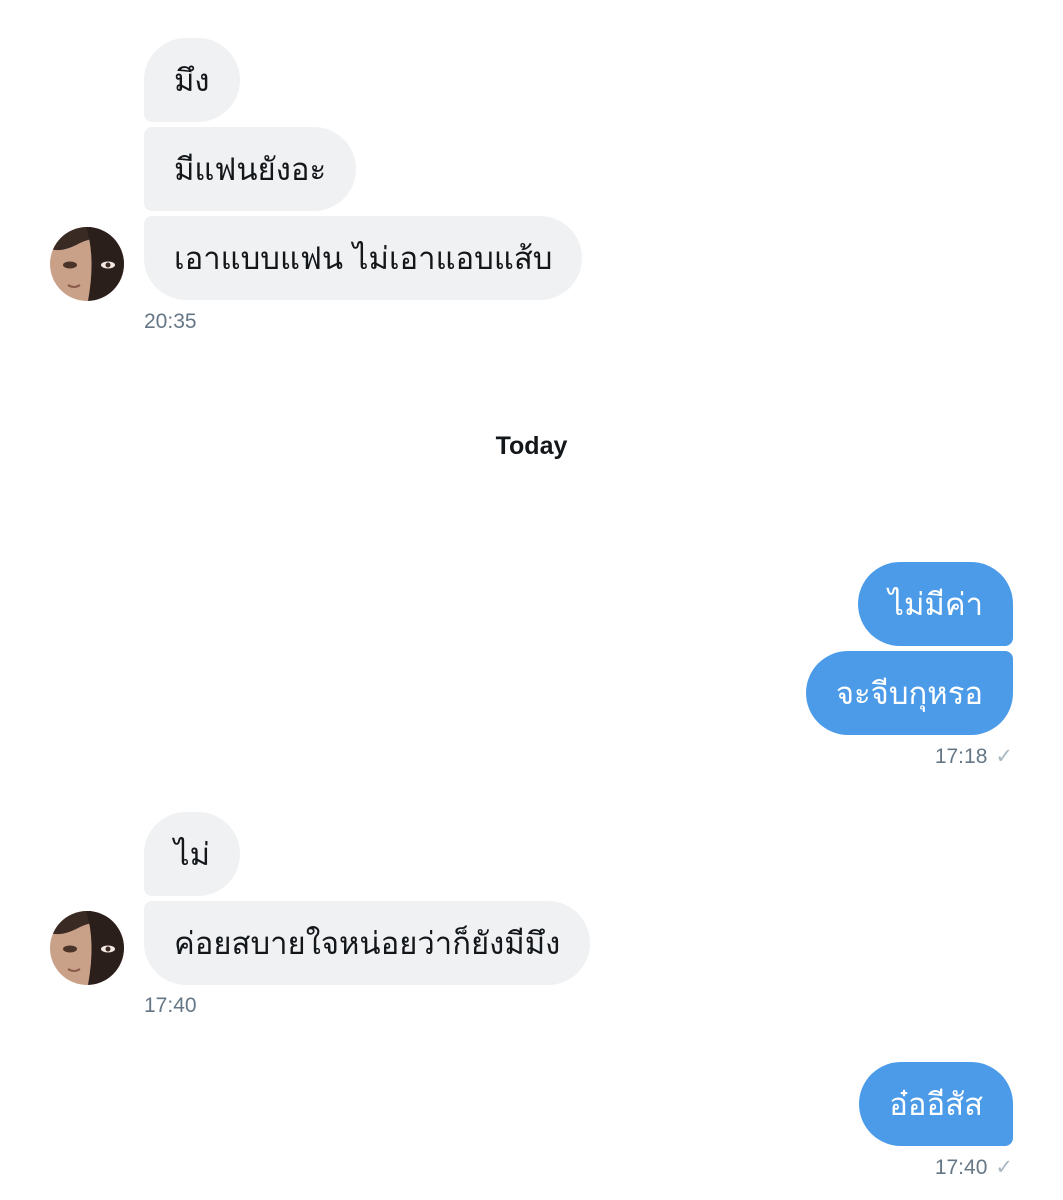 This screenshot has width=1063, height=1200. I want to click on message-text: ไม่, so click(192, 855).